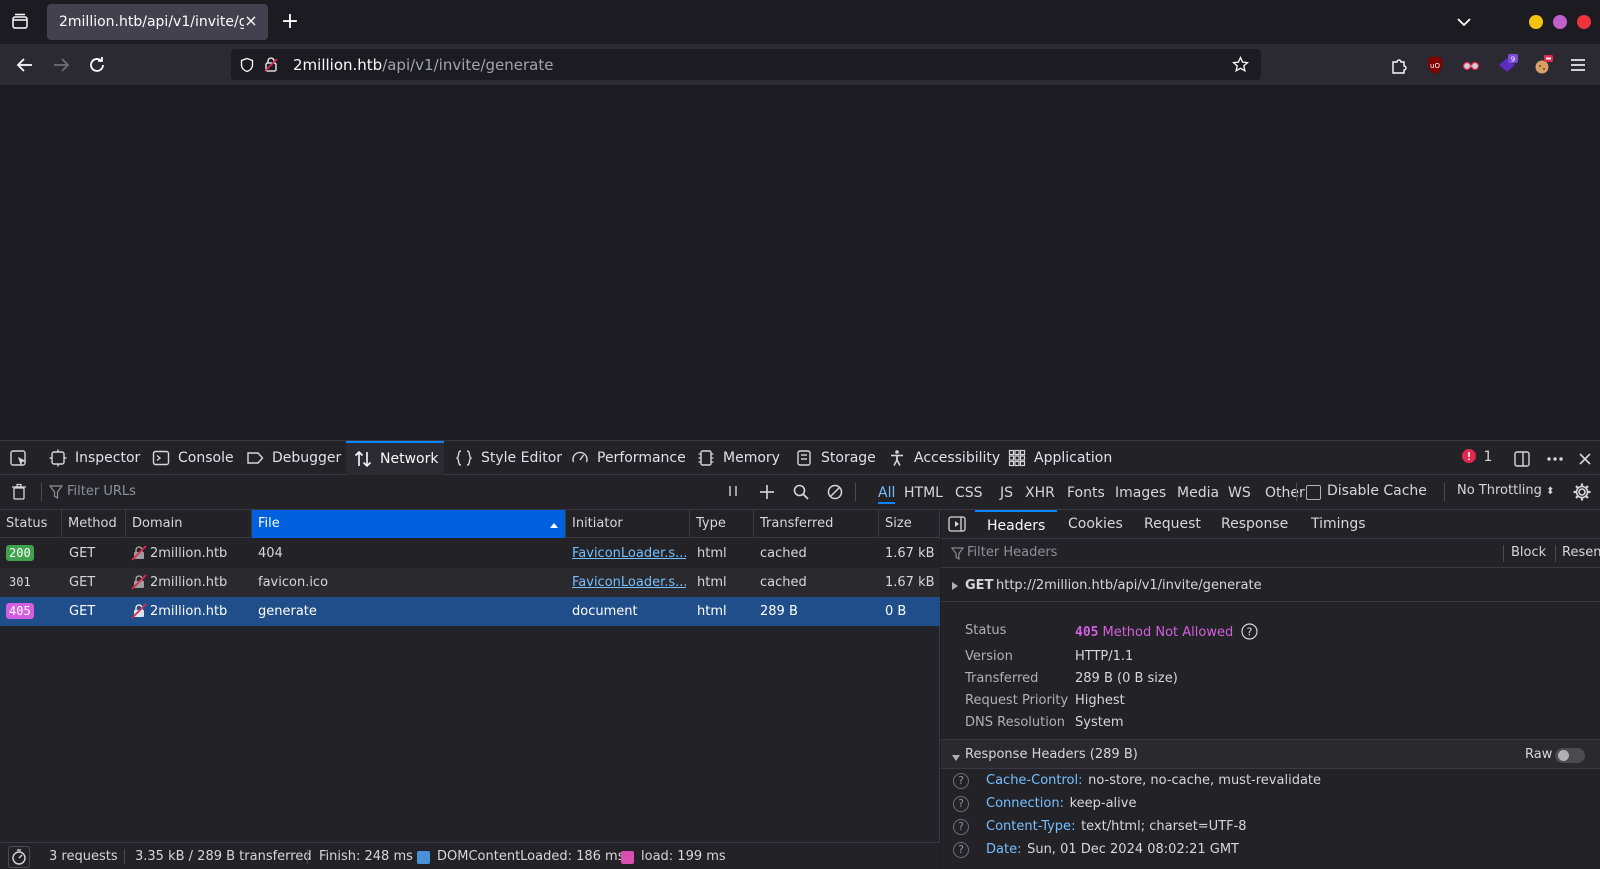  What do you see at coordinates (1435, 65) in the screenshot?
I see `ublock-icon: uO` at bounding box center [1435, 65].